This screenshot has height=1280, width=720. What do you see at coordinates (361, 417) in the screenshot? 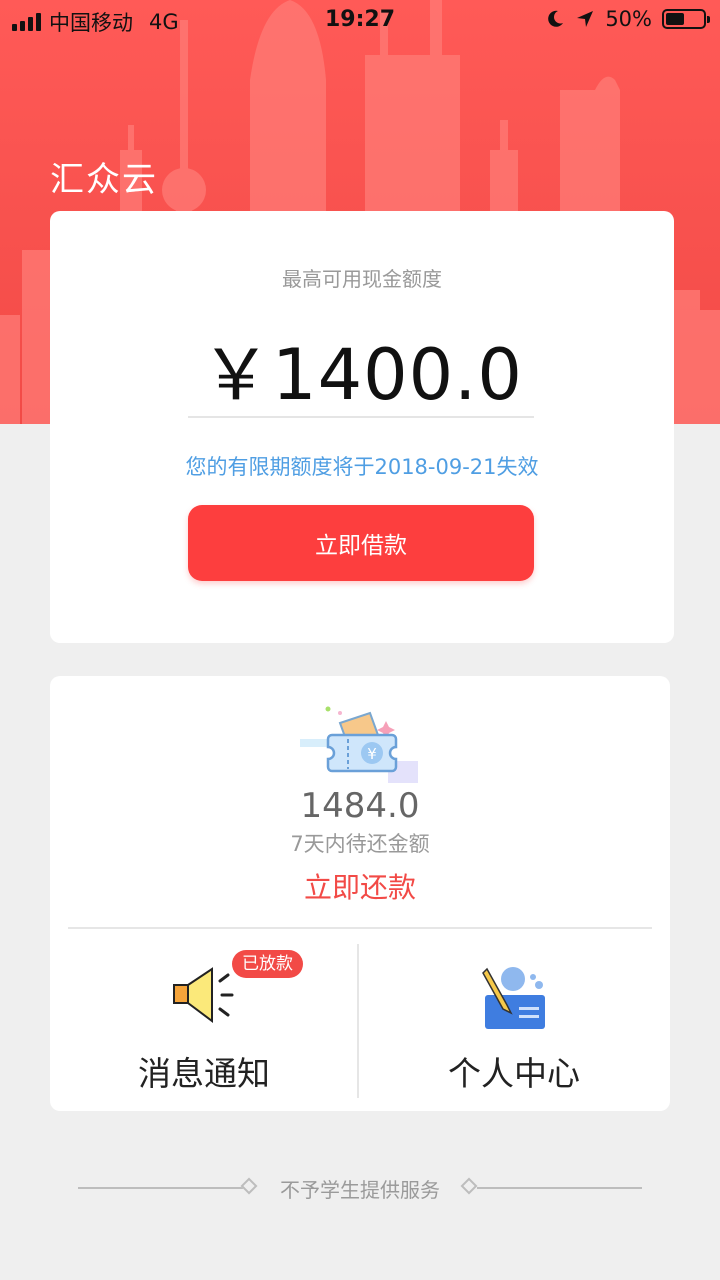
I see `divider` at bounding box center [361, 417].